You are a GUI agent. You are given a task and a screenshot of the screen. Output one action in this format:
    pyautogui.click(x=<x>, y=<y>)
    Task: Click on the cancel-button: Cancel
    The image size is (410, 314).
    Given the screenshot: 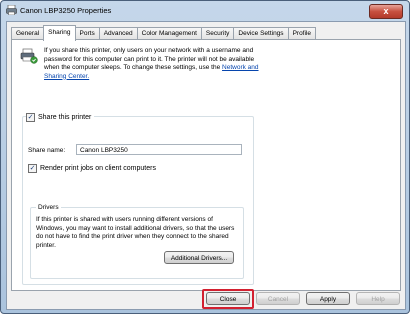 What is the action you would take?
    pyautogui.click(x=278, y=298)
    